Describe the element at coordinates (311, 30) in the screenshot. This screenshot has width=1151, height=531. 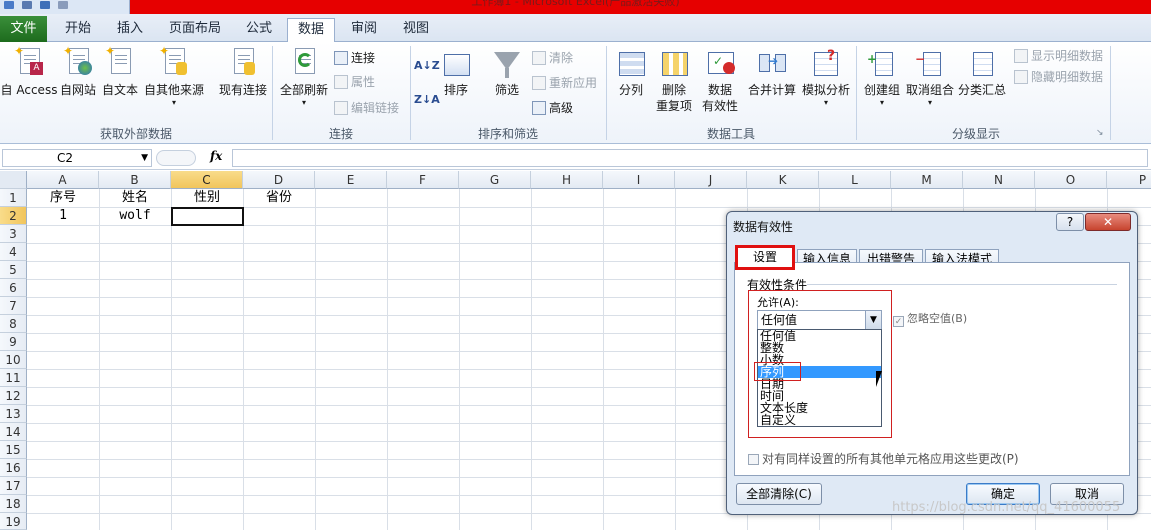
I see `tab-data: 数据` at that location.